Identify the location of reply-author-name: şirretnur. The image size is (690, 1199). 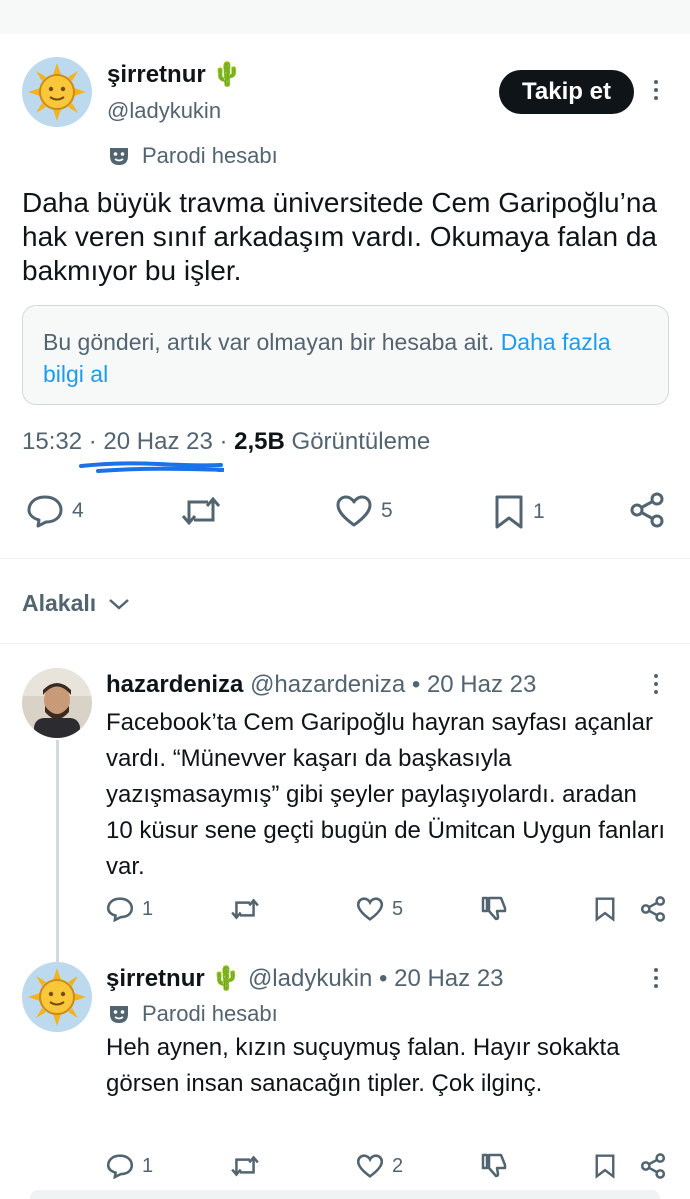
(155, 978).